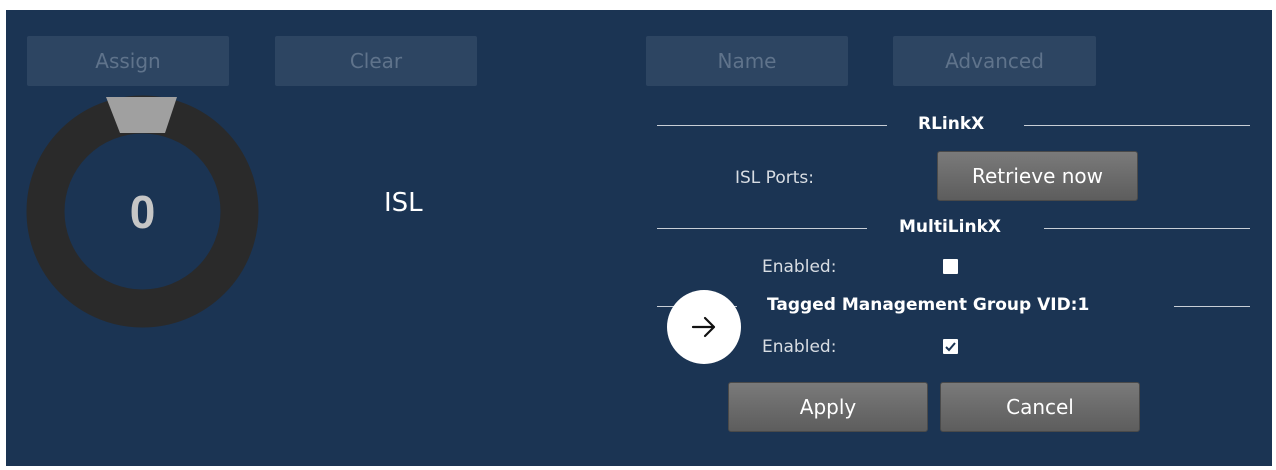 The height and width of the screenshot is (470, 1276). What do you see at coordinates (1037, 176) in the screenshot?
I see `retrieve-now-button: Retrieve now` at bounding box center [1037, 176].